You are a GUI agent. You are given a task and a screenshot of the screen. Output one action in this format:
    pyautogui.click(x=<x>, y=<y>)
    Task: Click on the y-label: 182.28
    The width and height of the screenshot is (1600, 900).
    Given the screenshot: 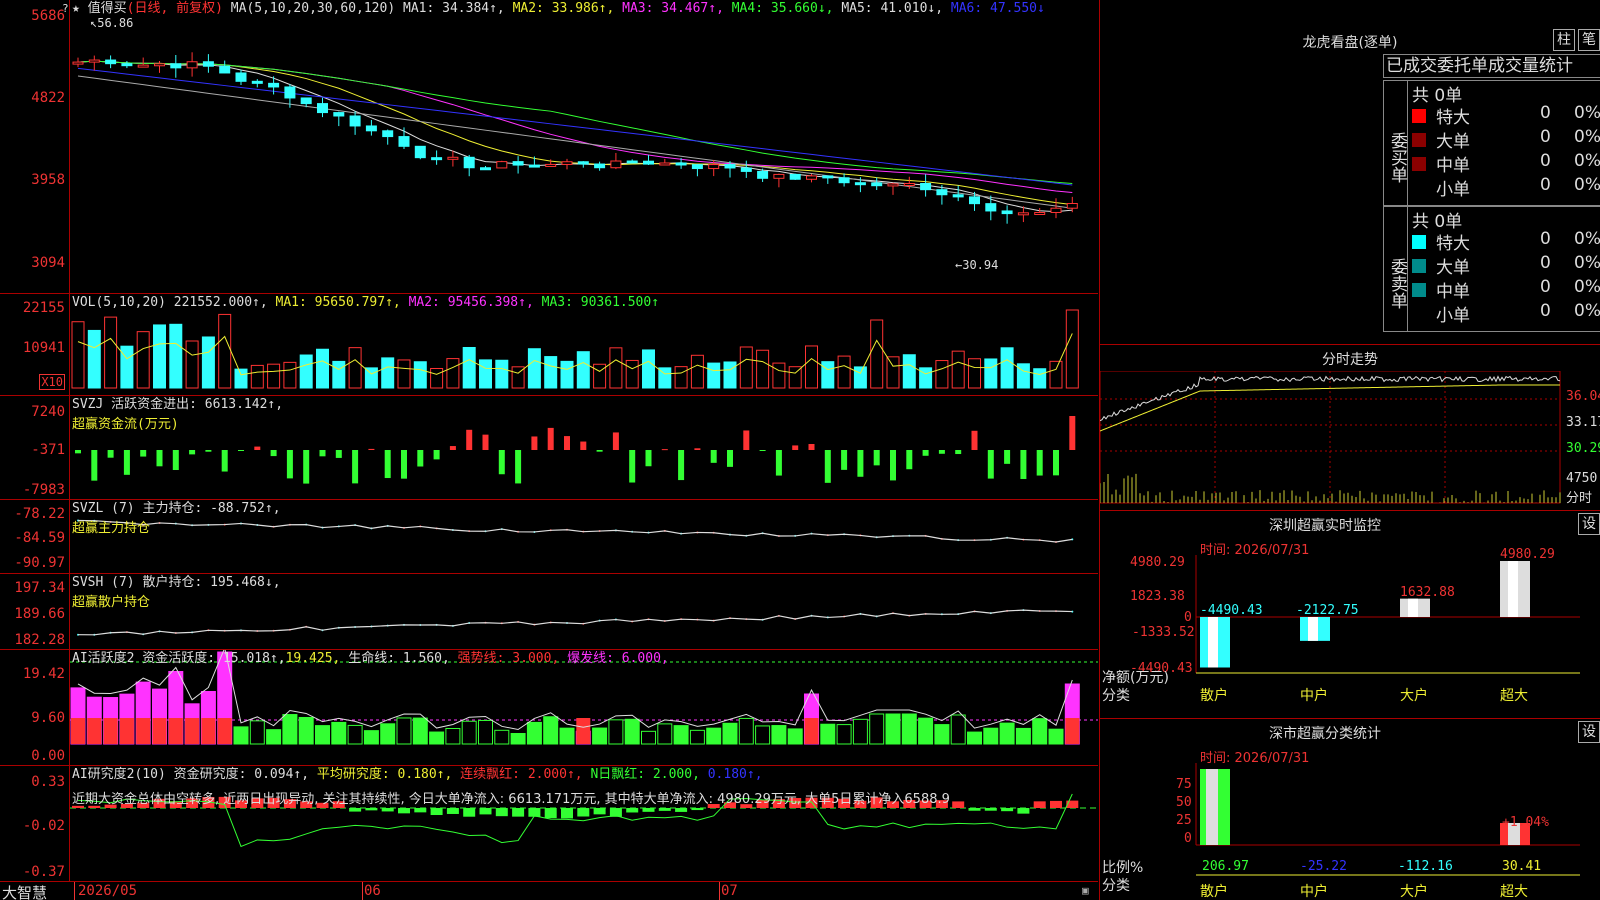 What is the action you would take?
    pyautogui.click(x=39, y=640)
    